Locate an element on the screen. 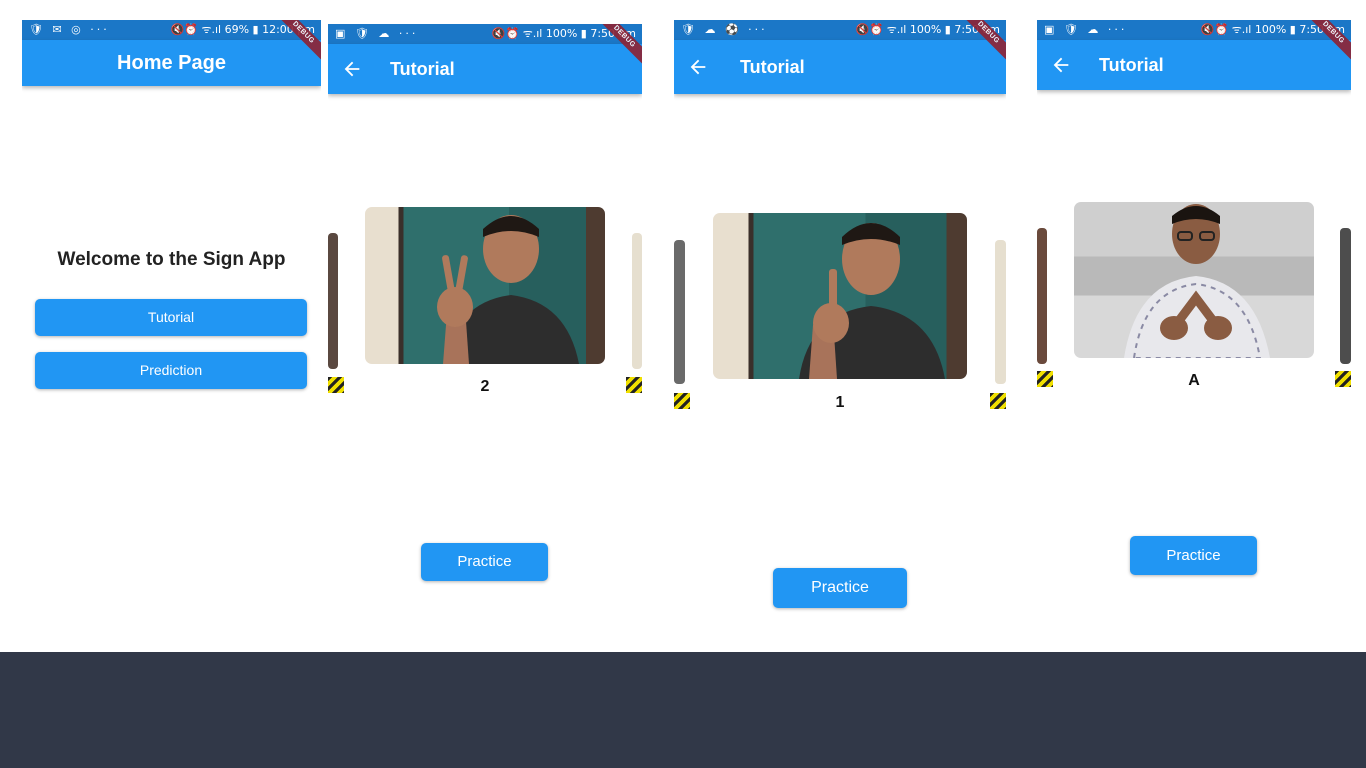 The height and width of the screenshot is (768, 1366). status-bar: 🛡 ☁ ⚽ ··· 🔇⏰ ᯤ.ıl 100% ▮ 7:50 am is located at coordinates (840, 30).